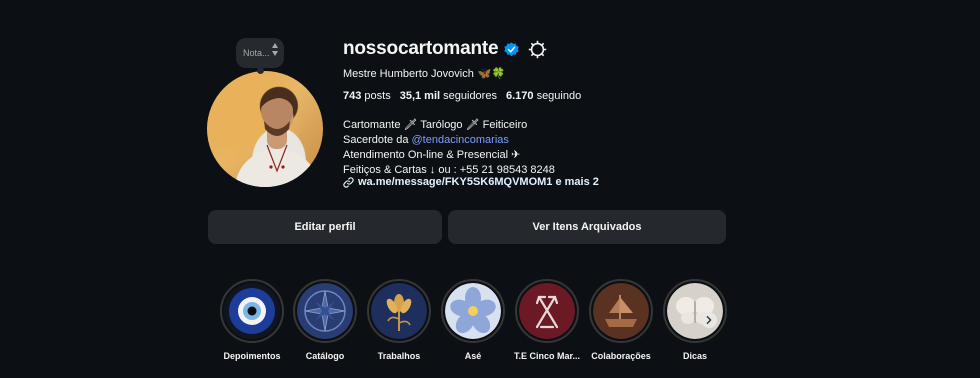 The height and width of the screenshot is (378, 980). Describe the element at coordinates (473, 311) in the screenshot. I see `frangipani-icon` at that location.